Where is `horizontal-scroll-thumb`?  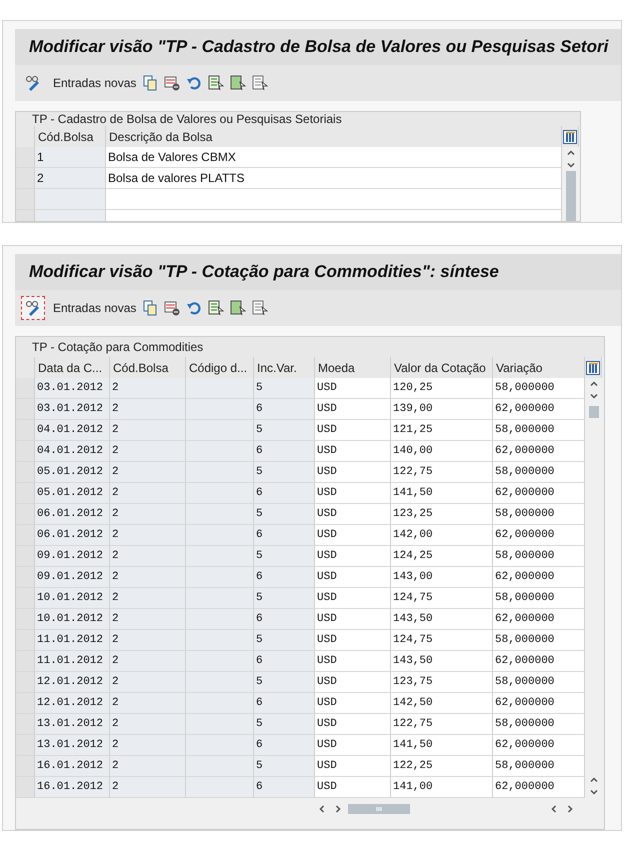 horizontal-scroll-thumb is located at coordinates (379, 809).